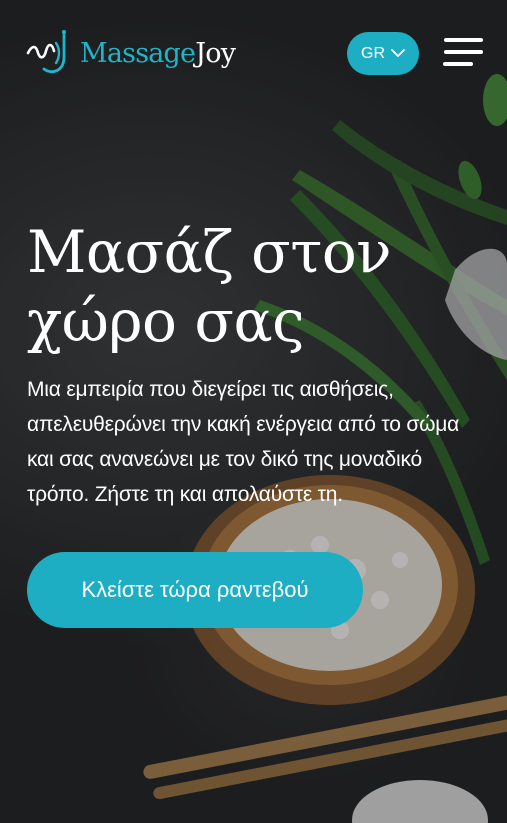 Image resolution: width=507 pixels, height=823 pixels. What do you see at coordinates (398, 53) in the screenshot?
I see `chevron-down-icon` at bounding box center [398, 53].